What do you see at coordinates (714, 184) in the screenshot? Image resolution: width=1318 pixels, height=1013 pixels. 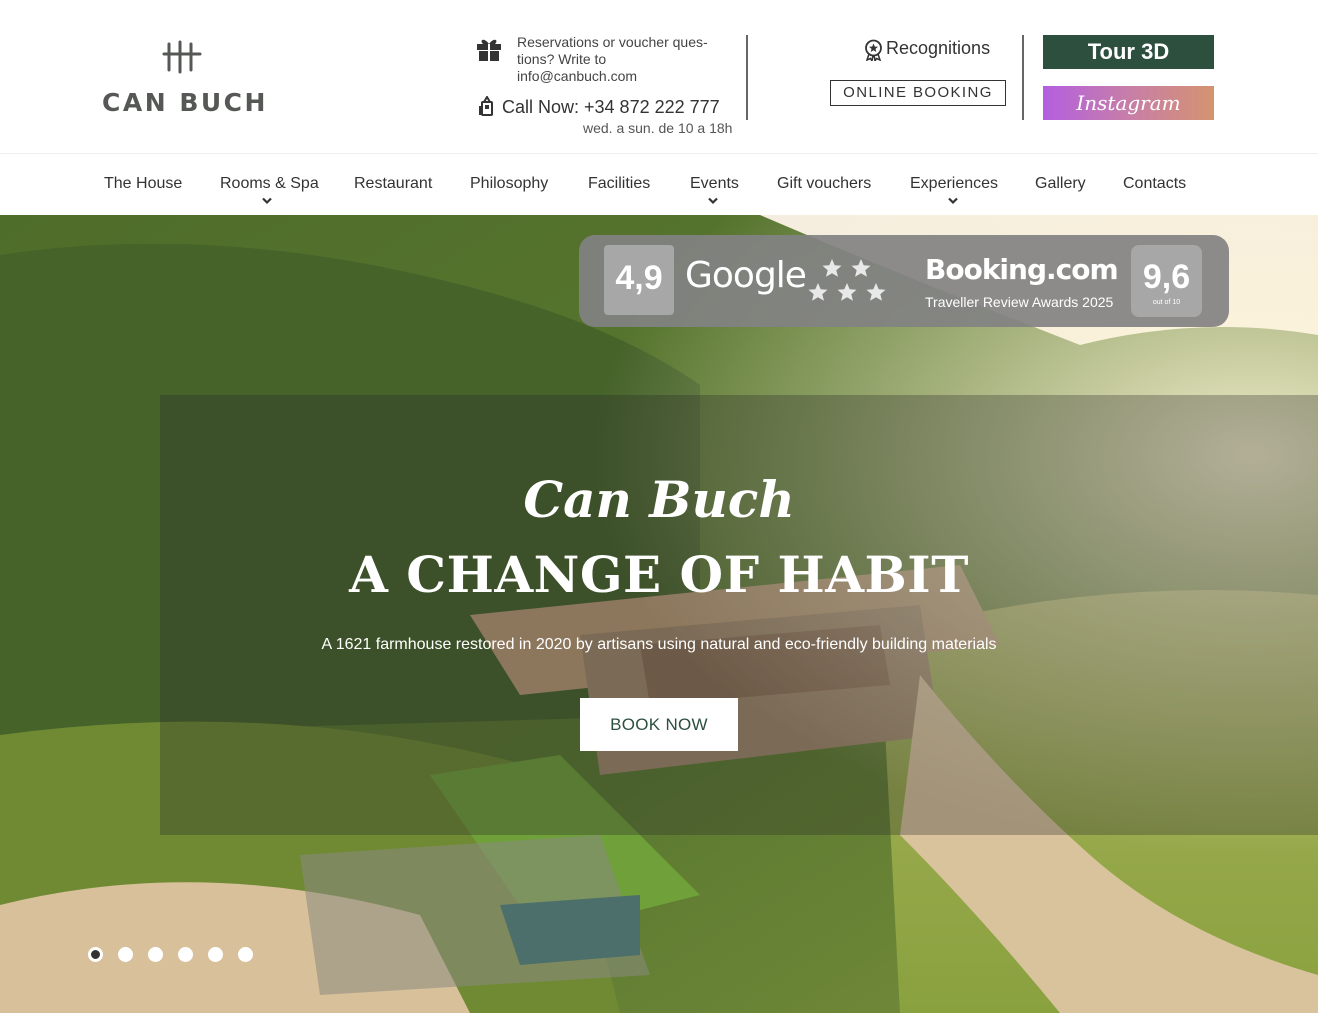 I see `nav-item-events: Events` at bounding box center [714, 184].